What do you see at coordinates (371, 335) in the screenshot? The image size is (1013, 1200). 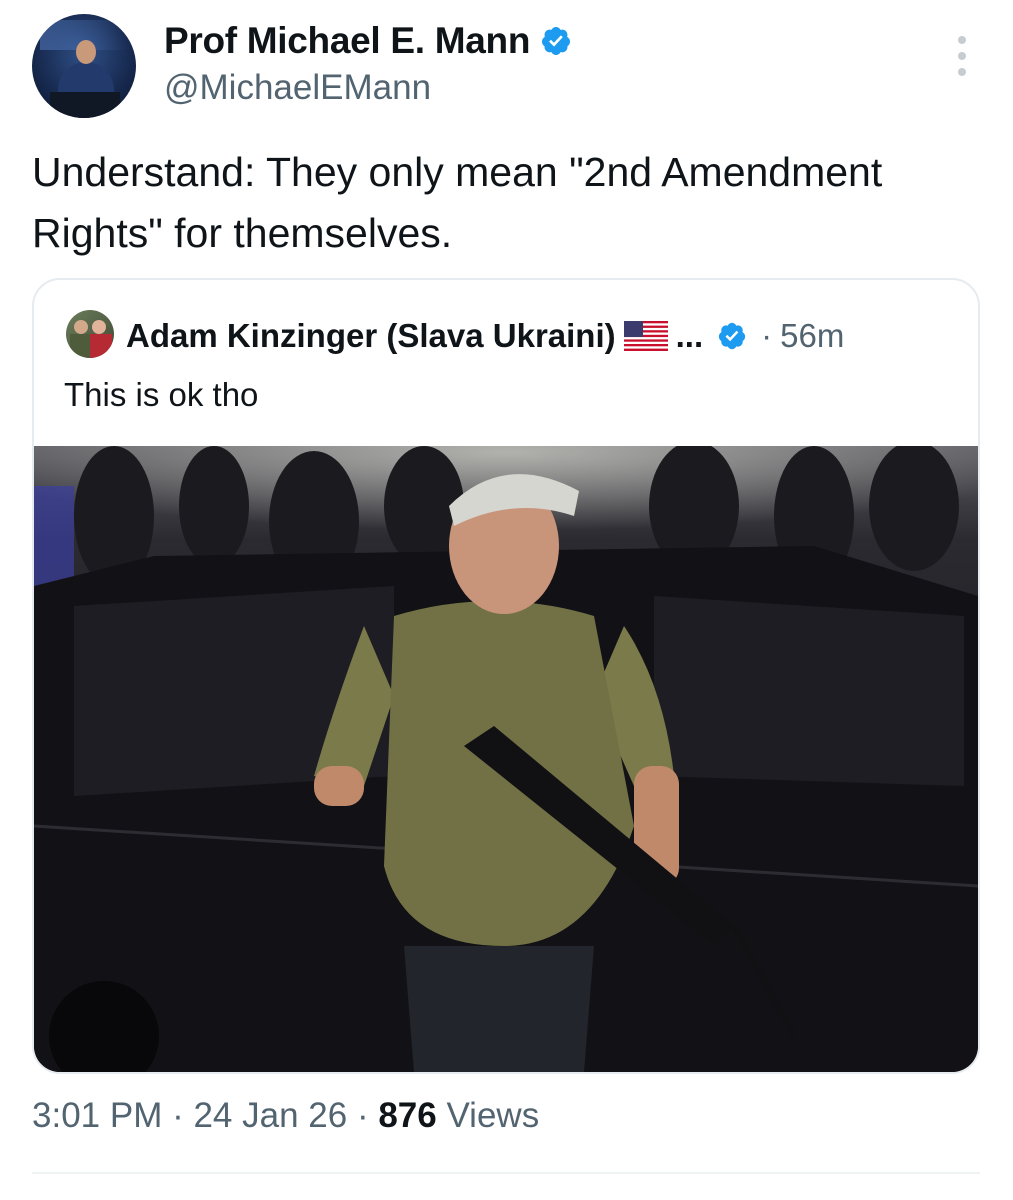 I see `quoted-author-name: Adam Kinzinger (Slava Ukraini)` at bounding box center [371, 335].